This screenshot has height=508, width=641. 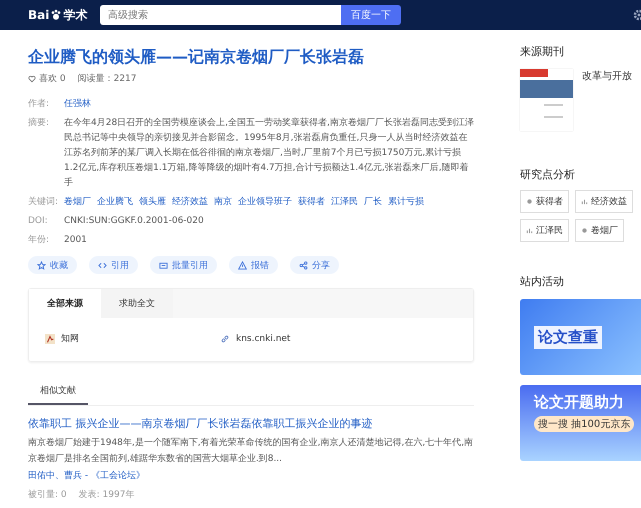 What do you see at coordinates (44, 202) in the screenshot?
I see `field-label: 关键词:` at bounding box center [44, 202].